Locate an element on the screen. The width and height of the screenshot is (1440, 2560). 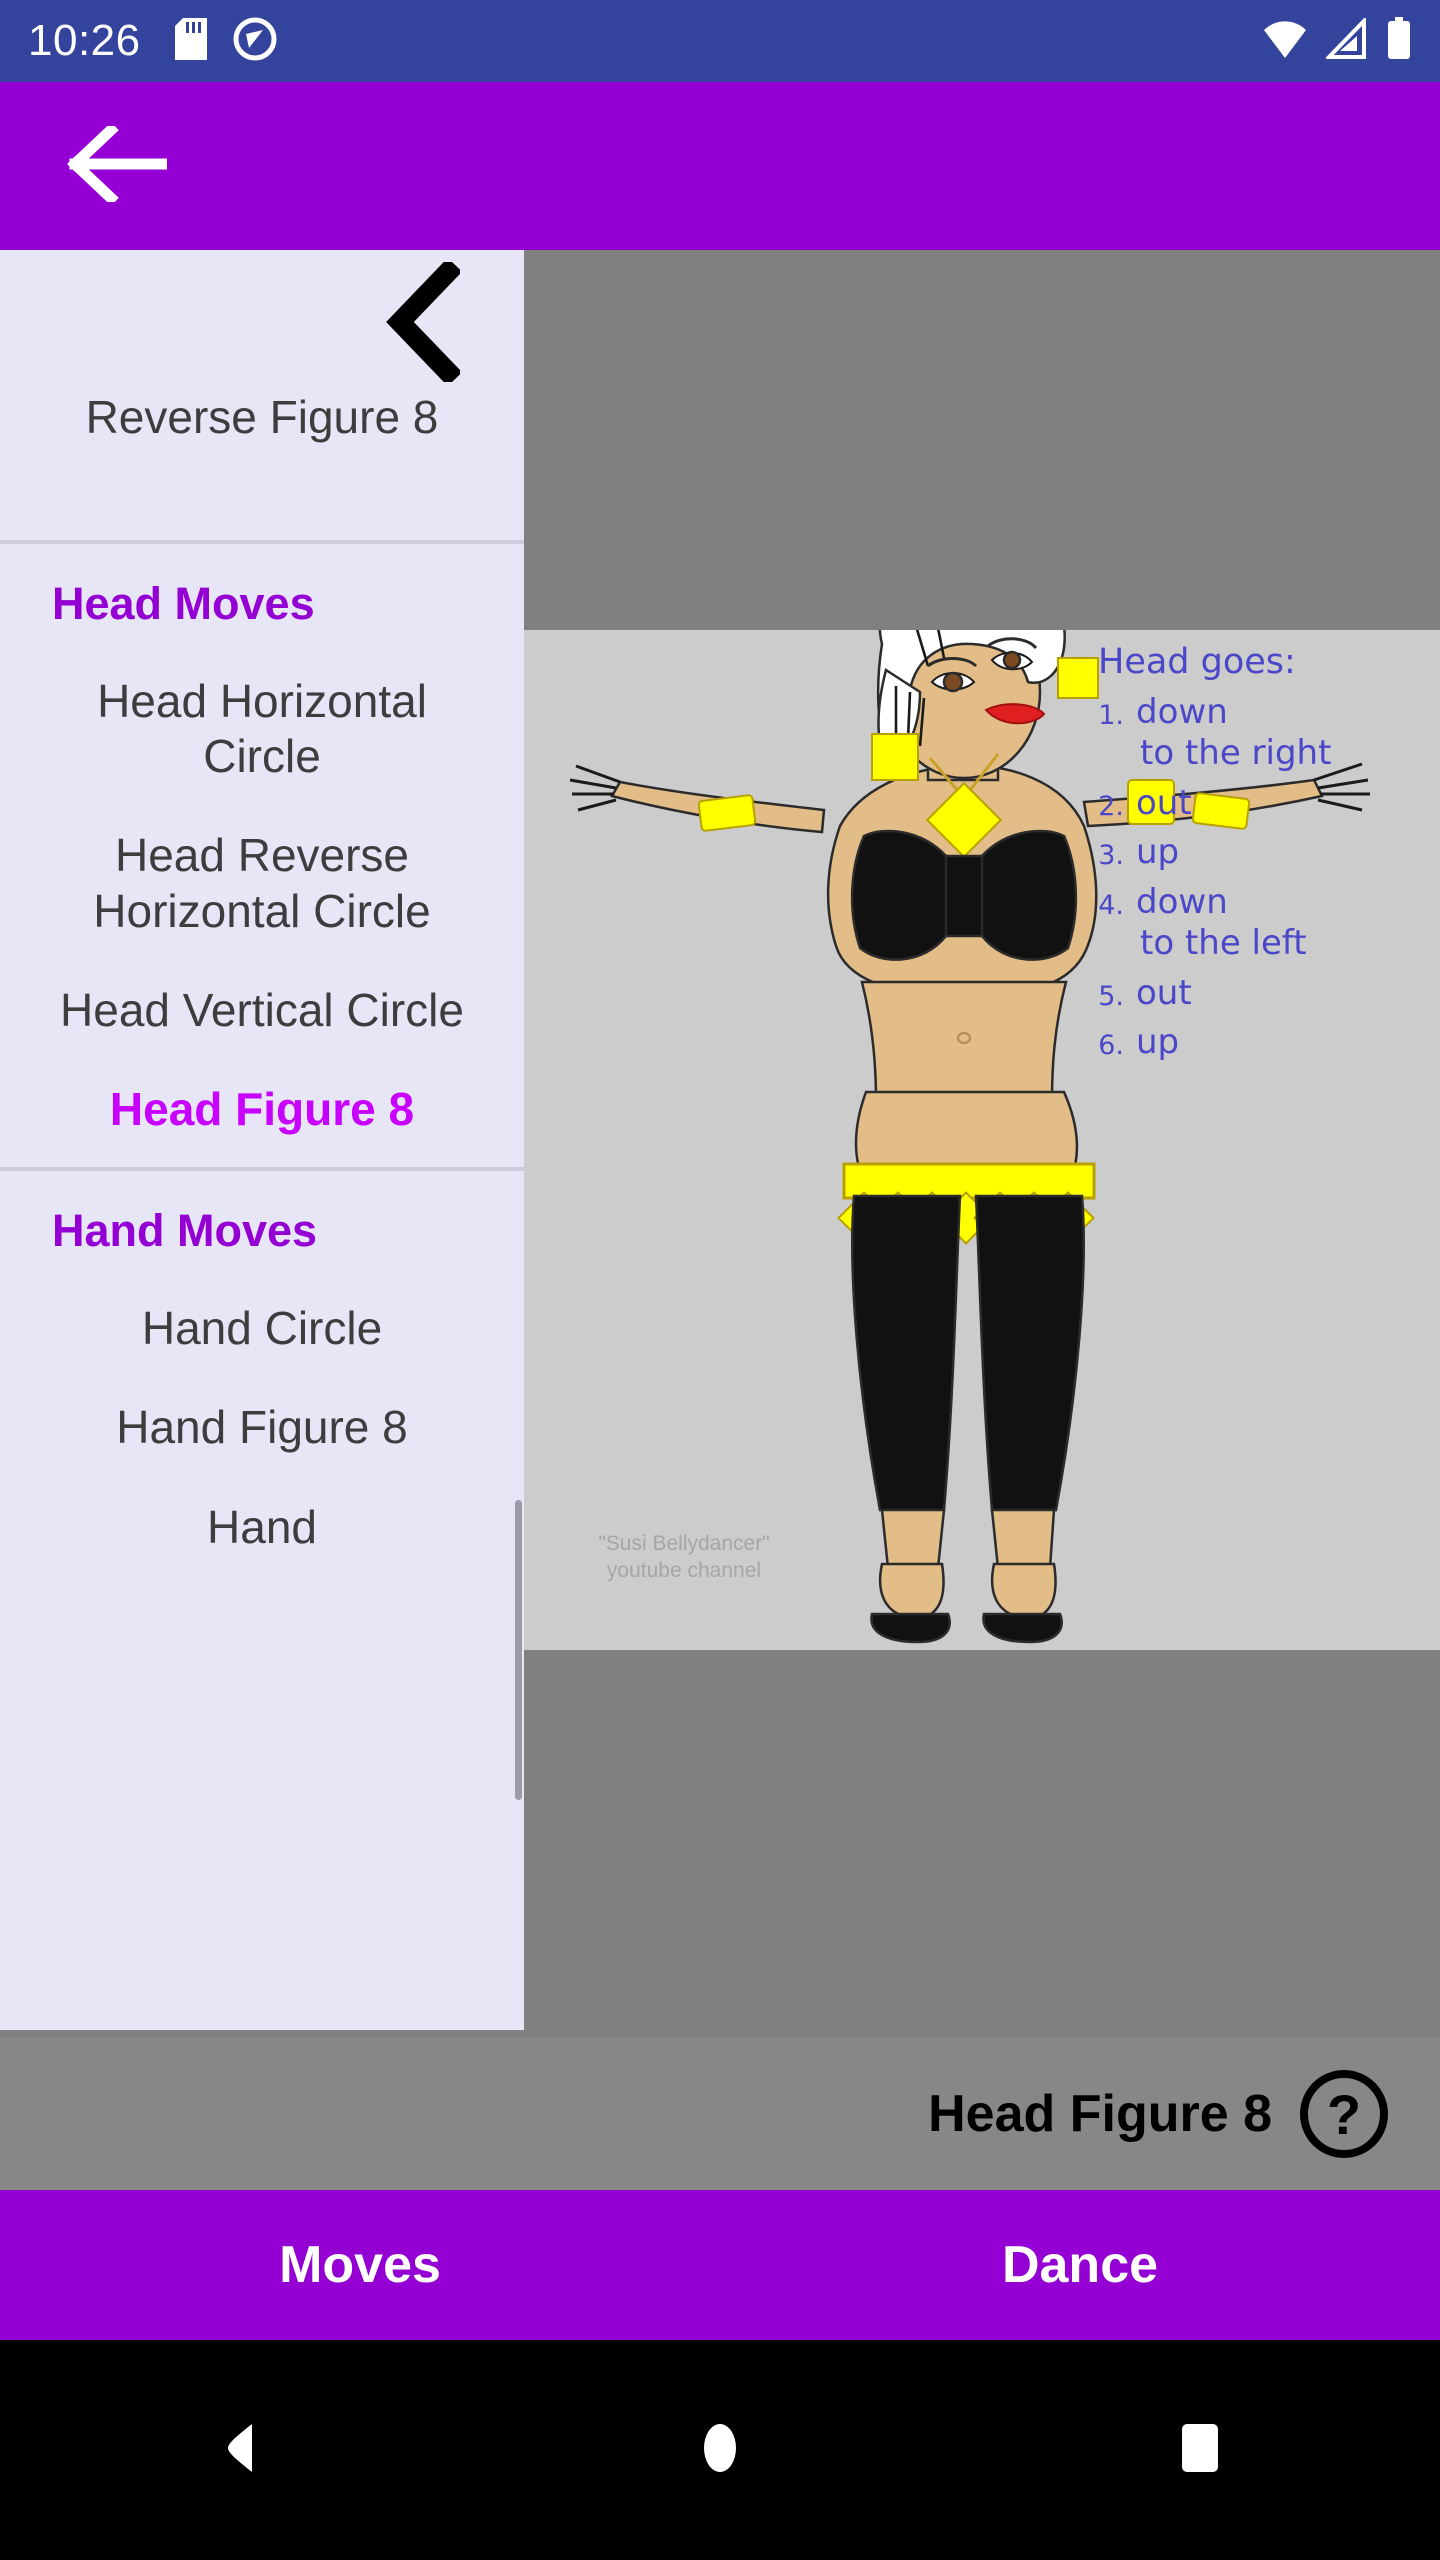
status-right-icon-group is located at coordinates (1337, 40).